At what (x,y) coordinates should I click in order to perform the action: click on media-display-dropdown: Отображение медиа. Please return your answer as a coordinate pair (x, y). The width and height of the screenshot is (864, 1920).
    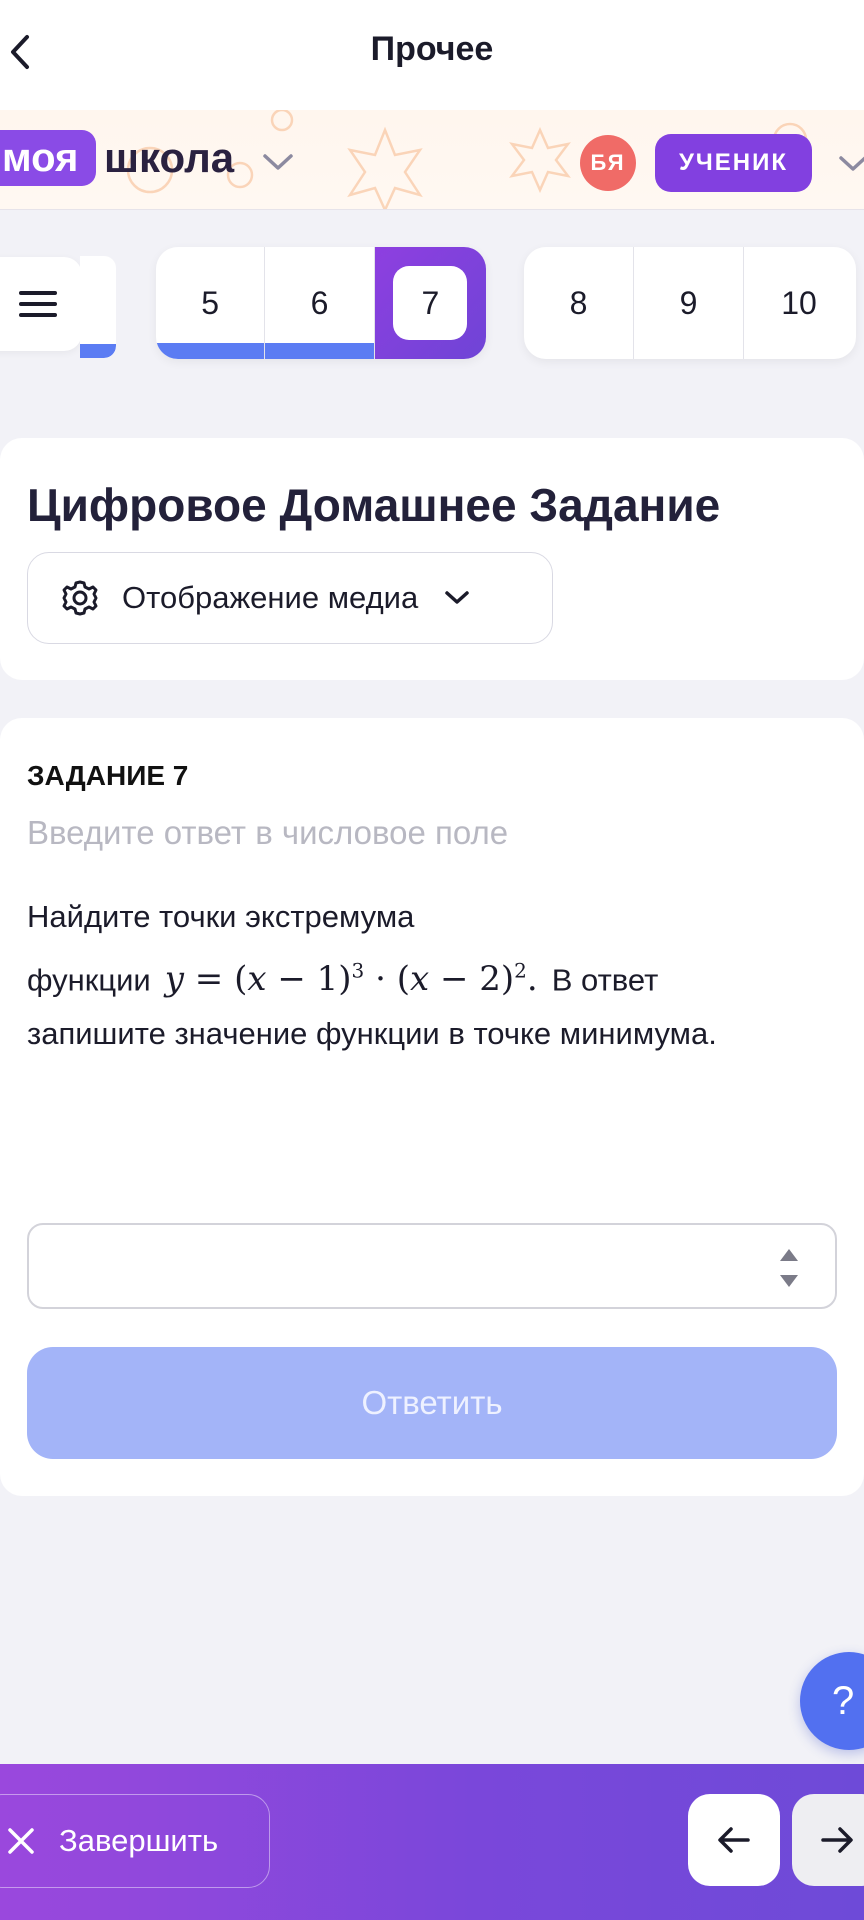
    Looking at the image, I should click on (290, 598).